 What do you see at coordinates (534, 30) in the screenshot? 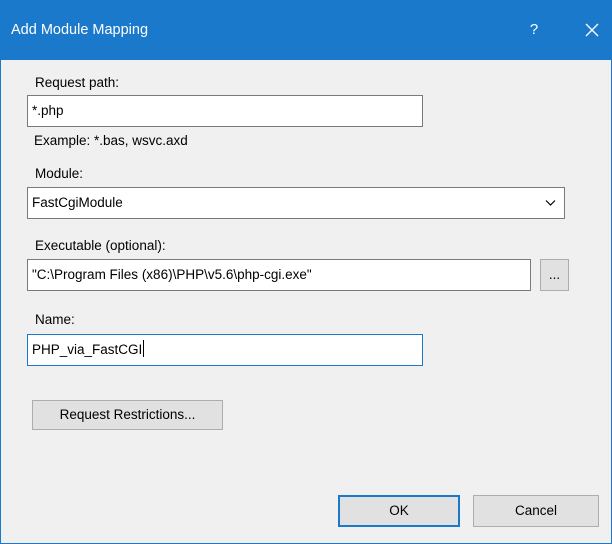
I see `help-button: ?` at bounding box center [534, 30].